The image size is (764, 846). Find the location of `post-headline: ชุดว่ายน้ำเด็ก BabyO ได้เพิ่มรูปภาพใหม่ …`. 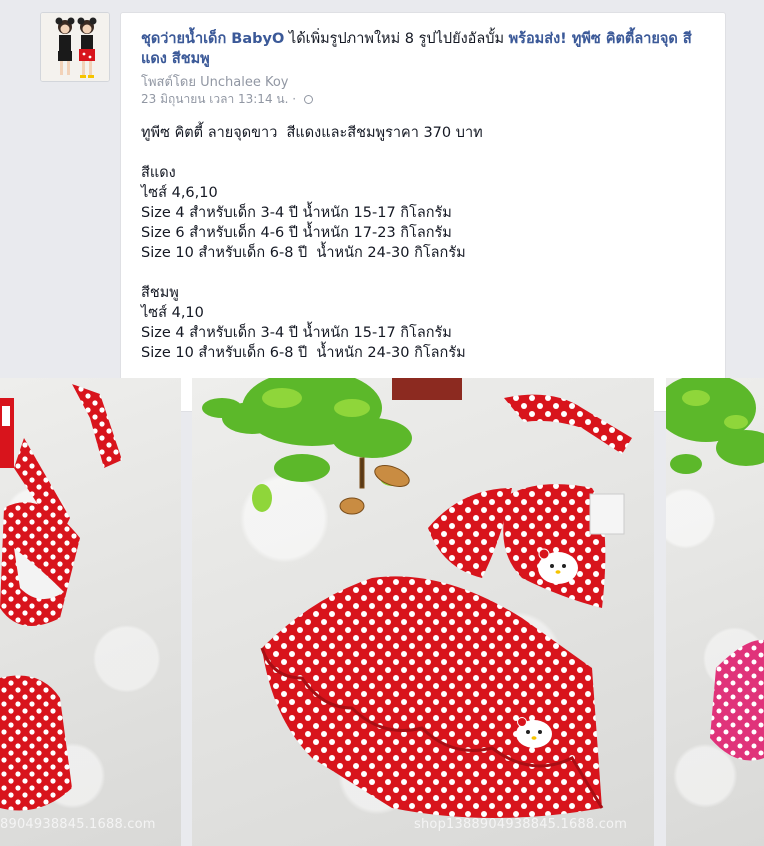

post-headline: ชุดว่ายน้ำเด็ก BabyO ได้เพิ่มรูปภาพใหม่ … is located at coordinates (426, 49).